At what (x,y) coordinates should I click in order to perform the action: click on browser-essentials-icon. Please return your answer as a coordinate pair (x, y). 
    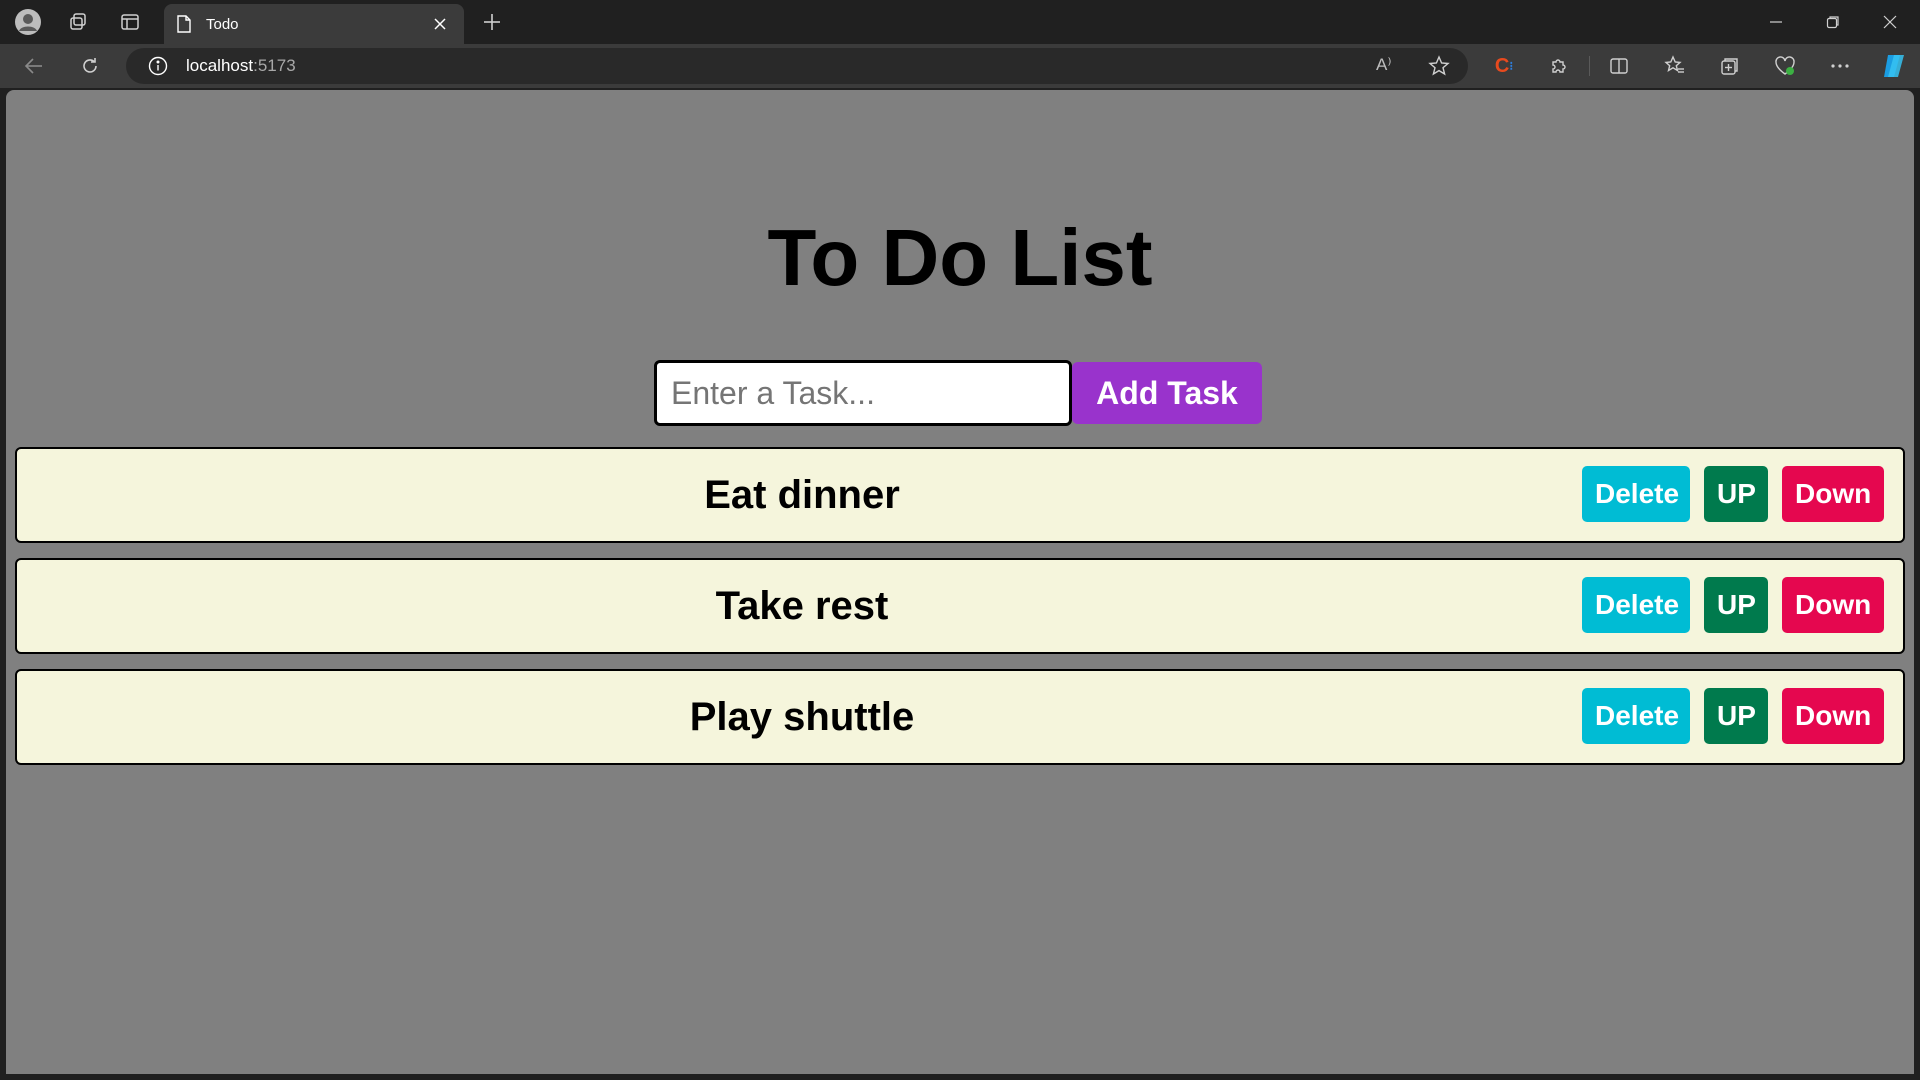
    Looking at the image, I should click on (1785, 66).